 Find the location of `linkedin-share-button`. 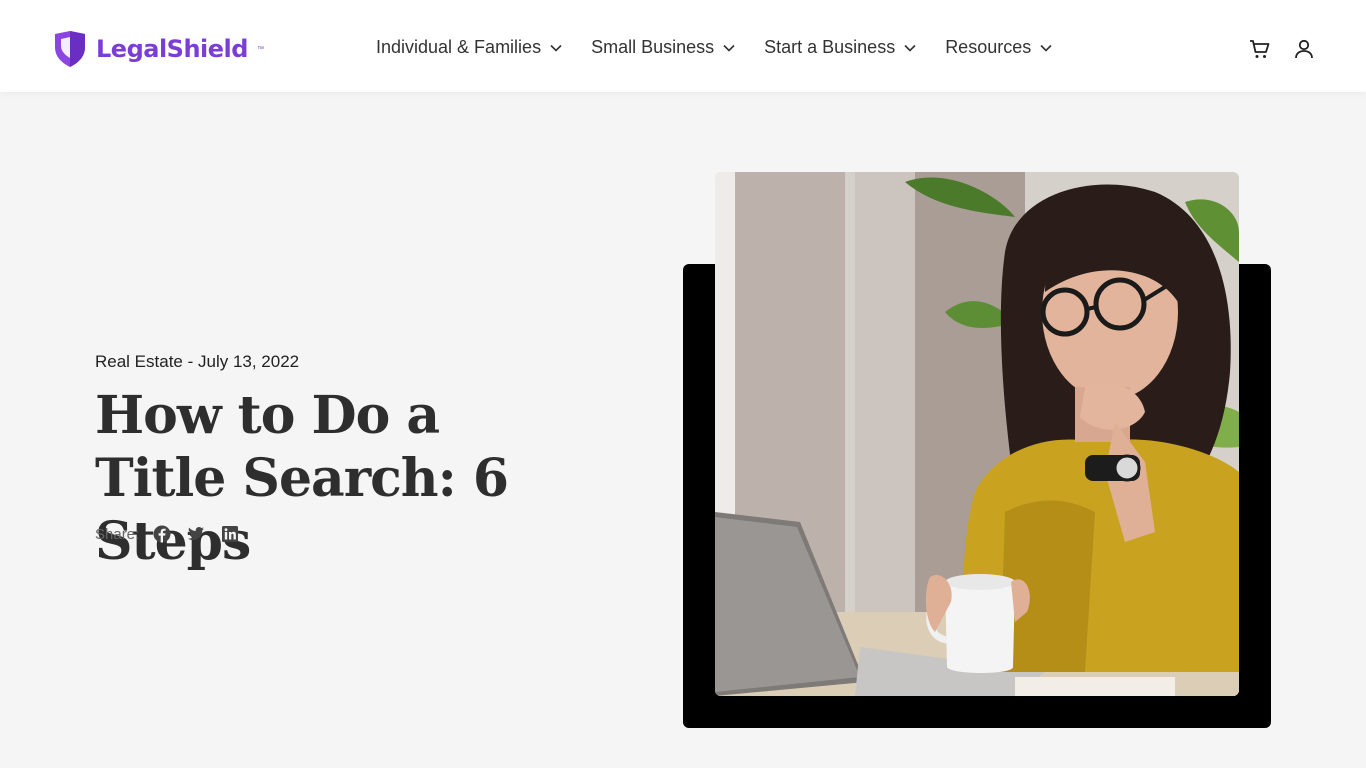

linkedin-share-button is located at coordinates (230, 534).